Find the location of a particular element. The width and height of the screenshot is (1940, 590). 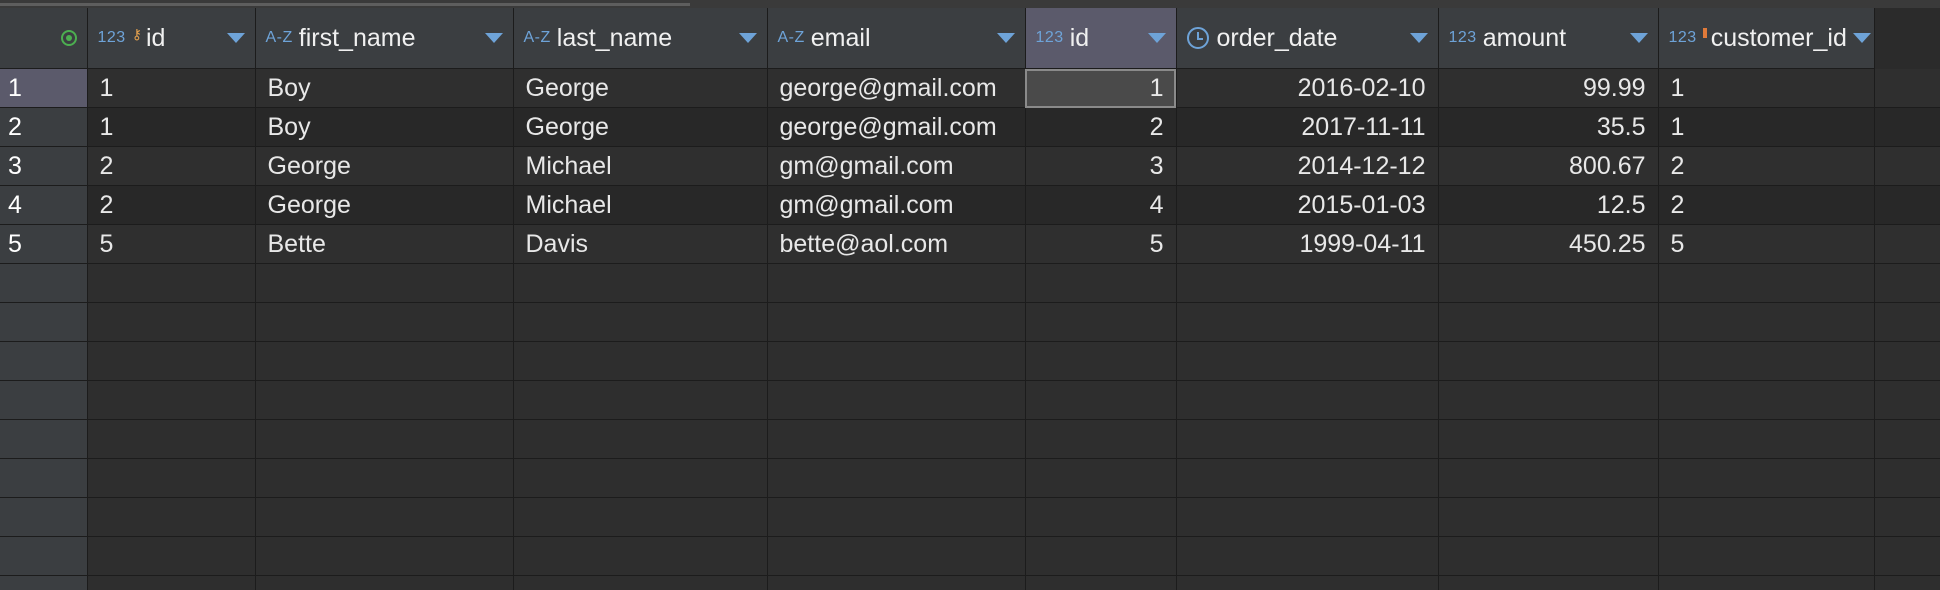

table-cell: 2017-11-11 is located at coordinates (1307, 127).